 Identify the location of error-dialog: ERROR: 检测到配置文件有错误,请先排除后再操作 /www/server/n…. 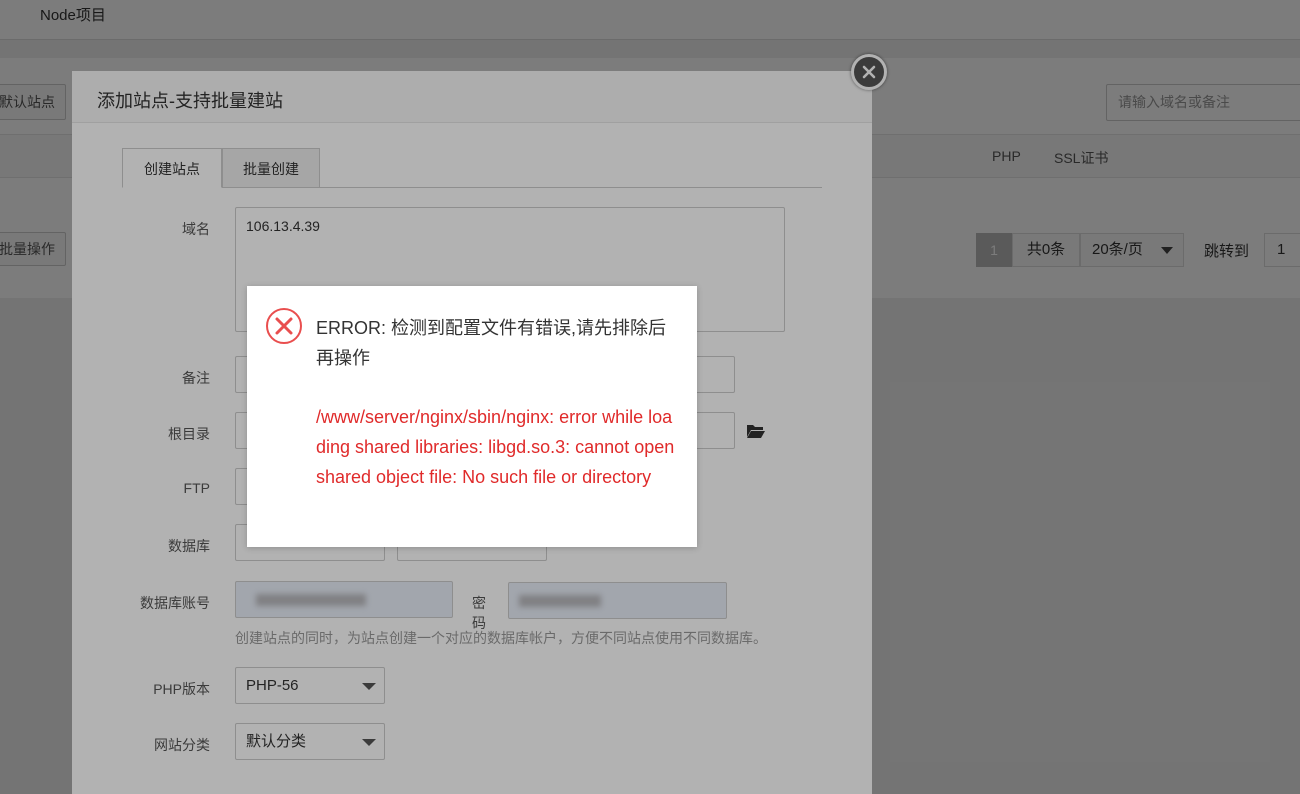
(472, 416).